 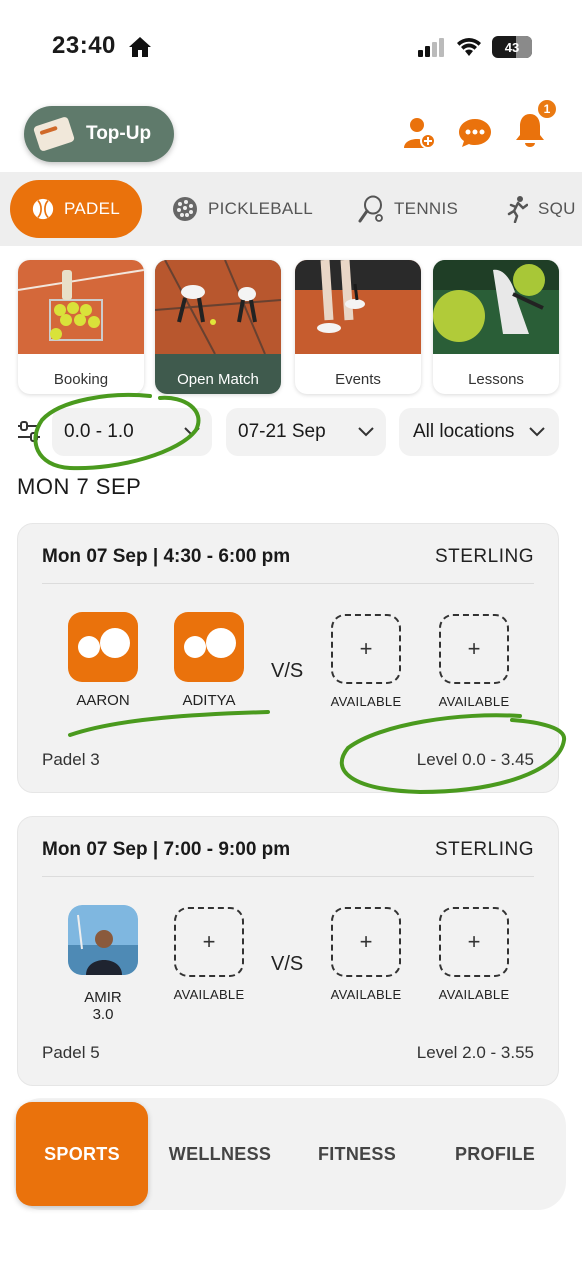 I want to click on service-label: Open Match, so click(x=218, y=379).